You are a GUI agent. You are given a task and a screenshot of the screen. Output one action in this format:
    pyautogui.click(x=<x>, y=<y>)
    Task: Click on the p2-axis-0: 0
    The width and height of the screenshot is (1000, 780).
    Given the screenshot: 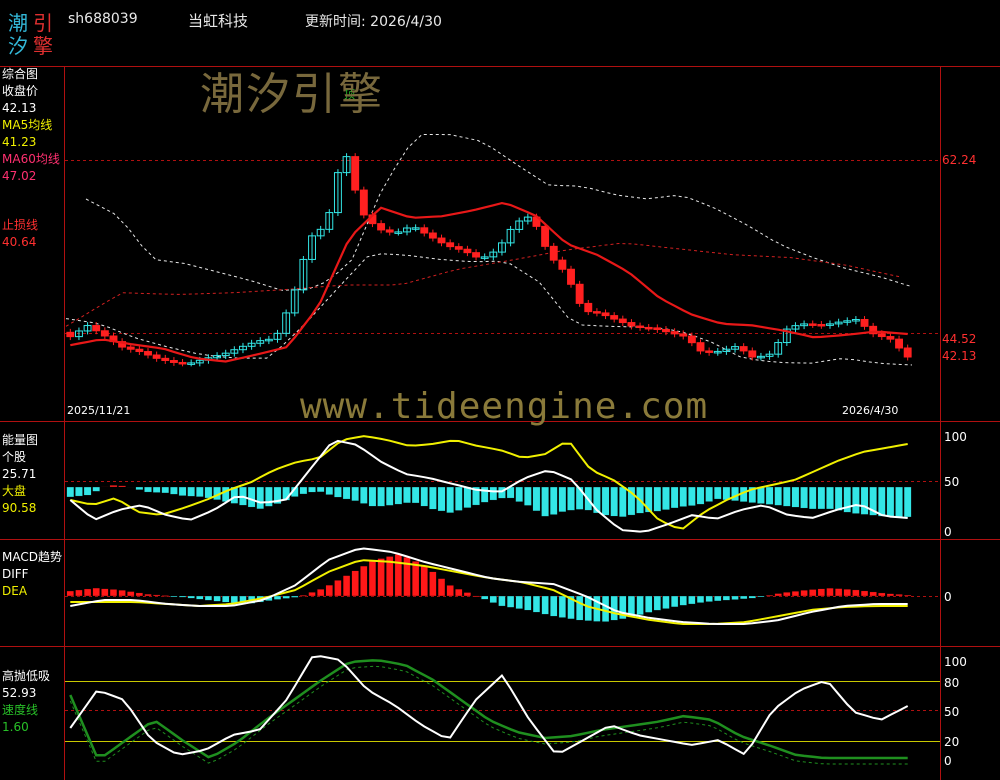 What is the action you would take?
    pyautogui.click(x=948, y=532)
    